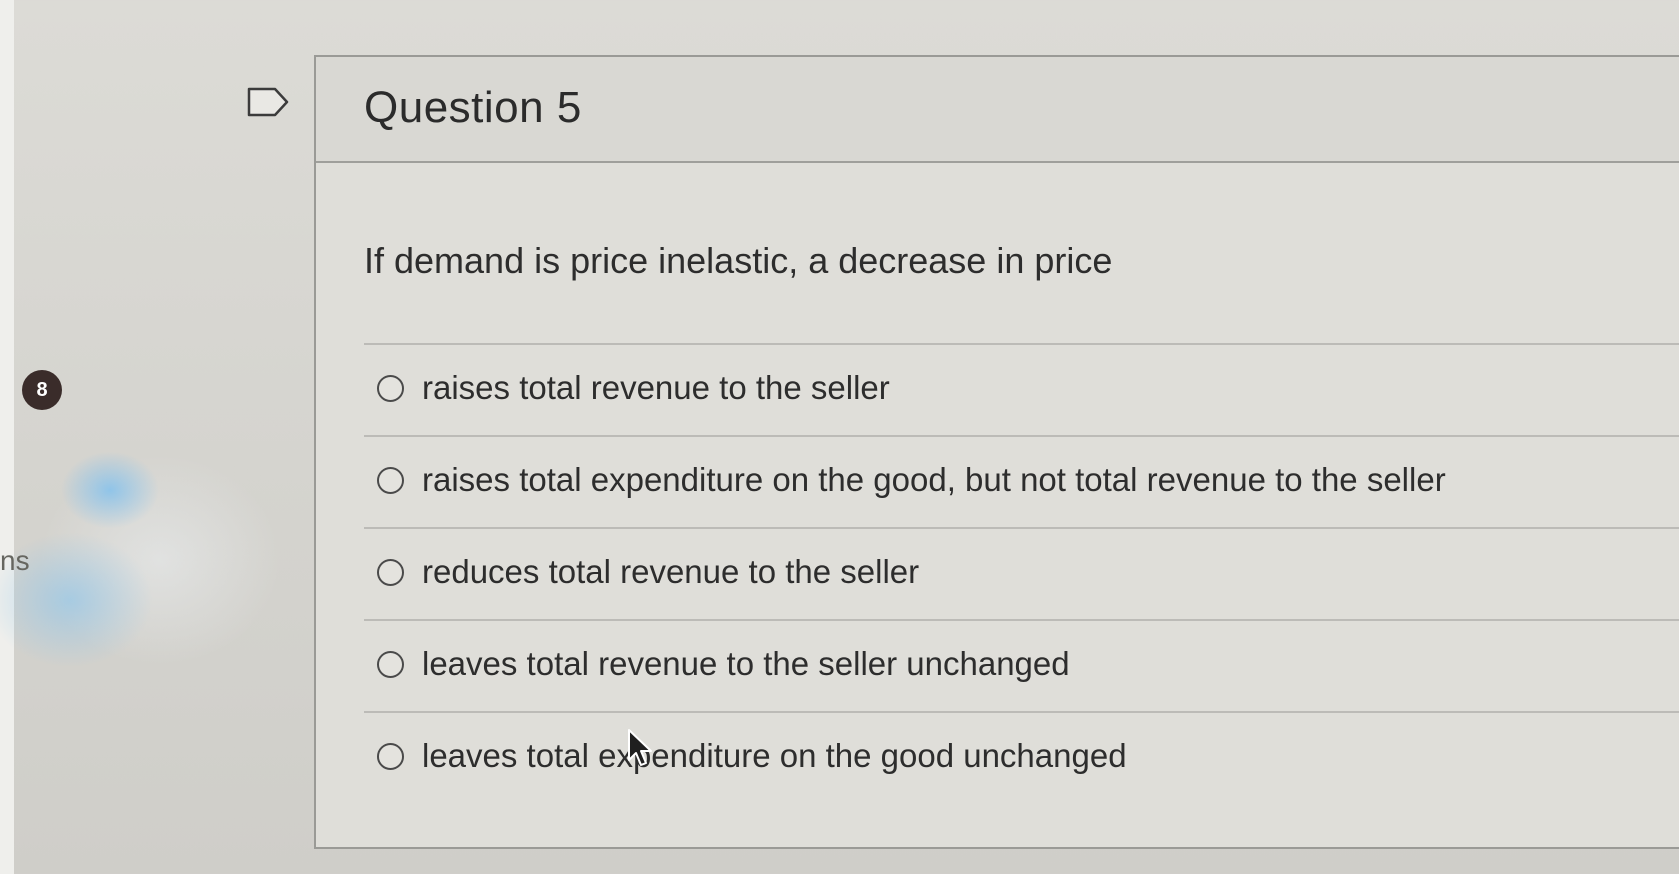  Describe the element at coordinates (656, 388) in the screenshot. I see `answer-label: raises total revenue to the seller` at that location.